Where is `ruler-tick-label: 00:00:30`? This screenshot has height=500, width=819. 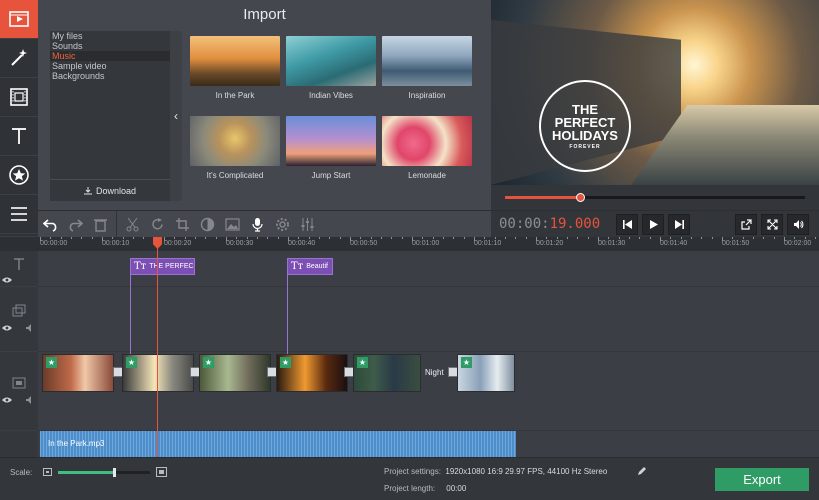 ruler-tick-label: 00:00:30 is located at coordinates (240, 243).